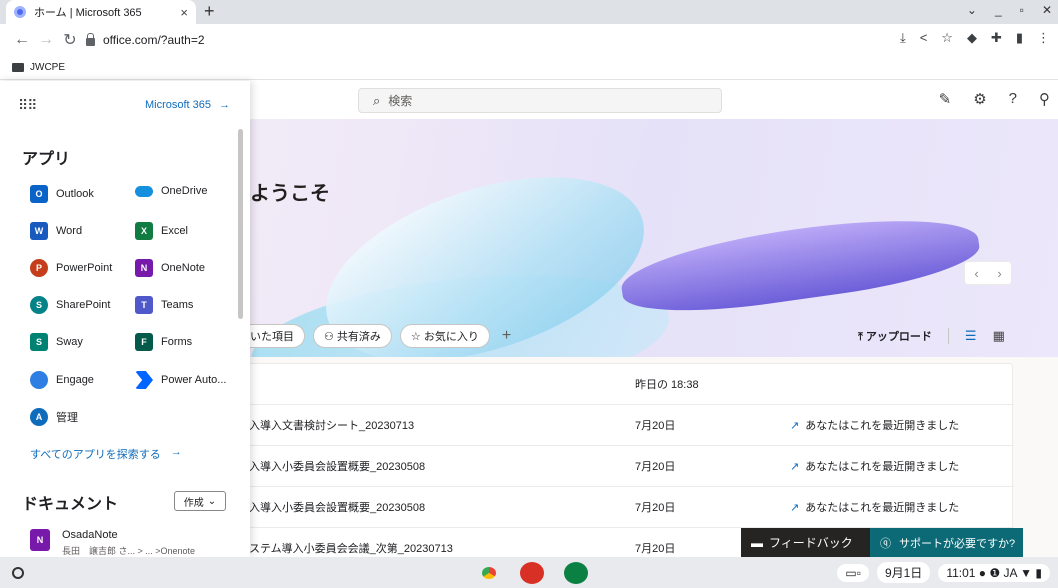 The height and width of the screenshot is (588, 1058). I want to click on divider, so click(948, 336).